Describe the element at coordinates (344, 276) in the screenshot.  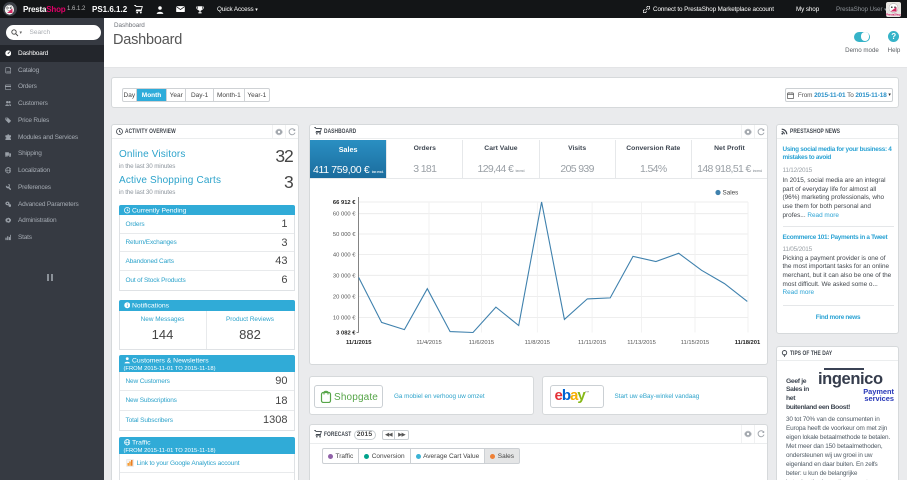
I see `svg-text: 30 000 €` at that location.